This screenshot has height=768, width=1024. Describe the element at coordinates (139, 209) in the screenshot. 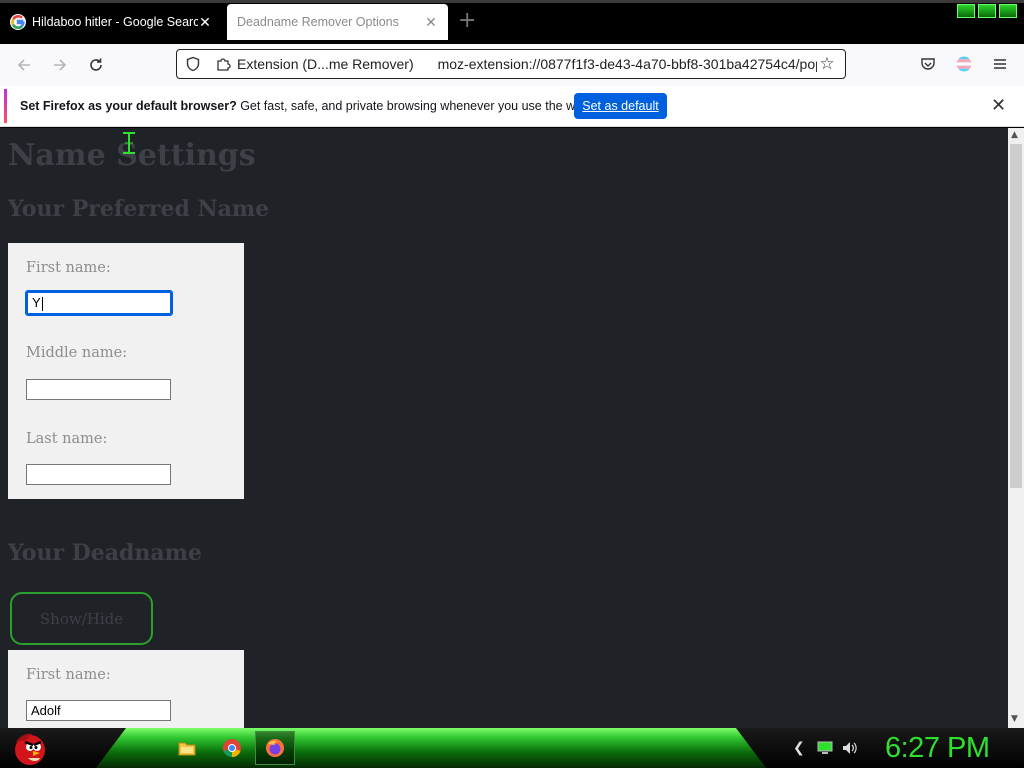

I see `preferred-name-heading: Your Preferred Name` at that location.